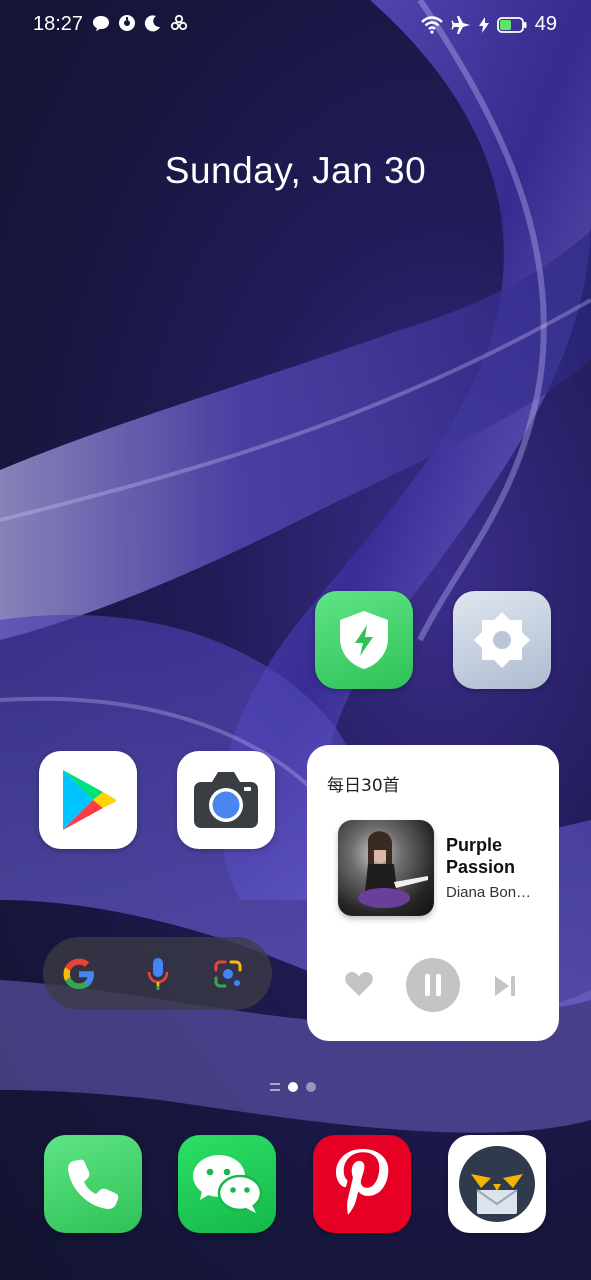 Image resolution: width=591 pixels, height=1280 pixels. What do you see at coordinates (179, 22) in the screenshot?
I see `fan-icon` at bounding box center [179, 22].